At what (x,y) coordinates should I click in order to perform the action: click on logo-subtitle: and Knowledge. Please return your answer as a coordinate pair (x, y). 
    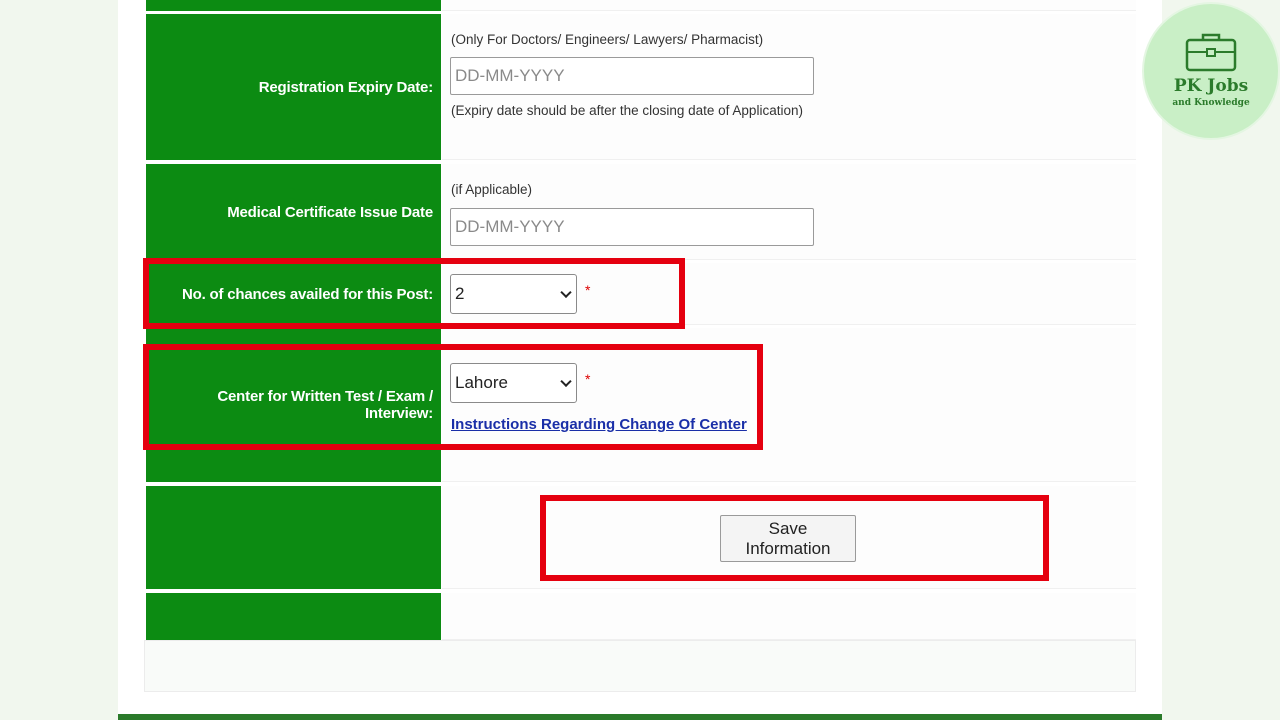
    Looking at the image, I should click on (1211, 103).